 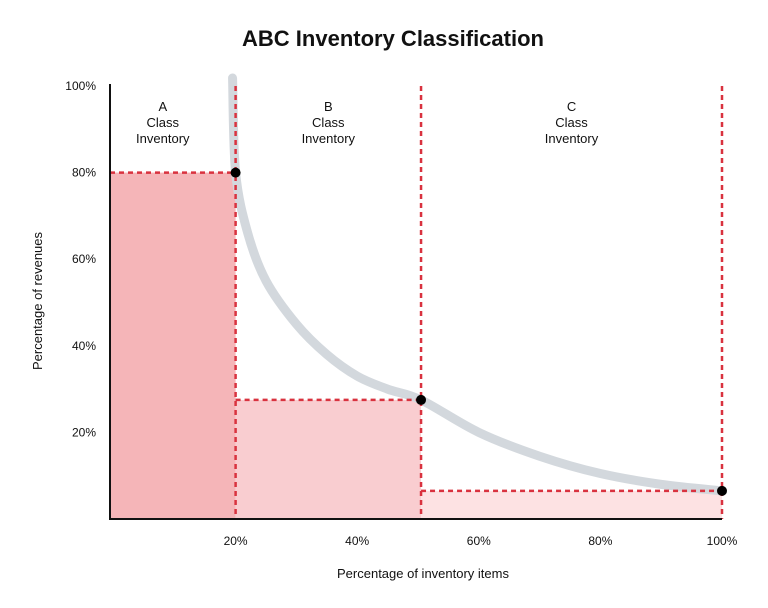 What do you see at coordinates (236, 541) in the screenshot?
I see `x-tick-label: 20%` at bounding box center [236, 541].